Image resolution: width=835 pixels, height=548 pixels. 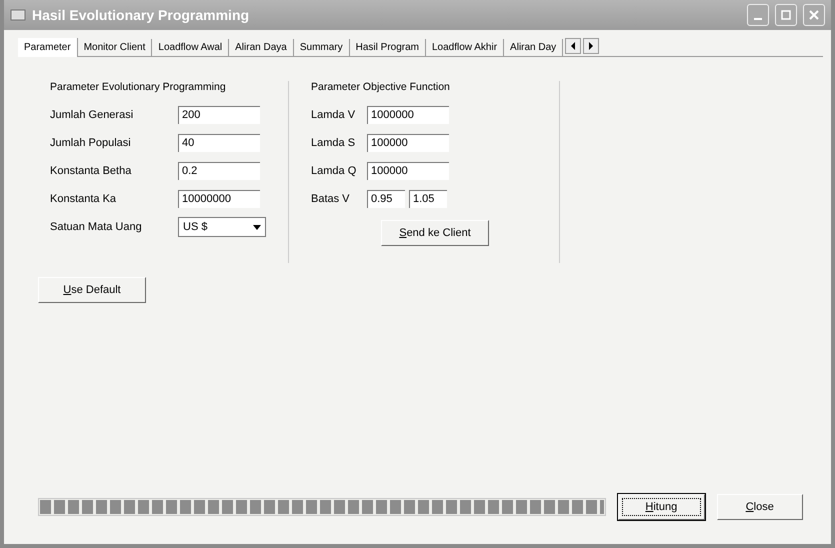 What do you see at coordinates (92, 115) in the screenshot?
I see `field-label: Jumlah Generasi` at bounding box center [92, 115].